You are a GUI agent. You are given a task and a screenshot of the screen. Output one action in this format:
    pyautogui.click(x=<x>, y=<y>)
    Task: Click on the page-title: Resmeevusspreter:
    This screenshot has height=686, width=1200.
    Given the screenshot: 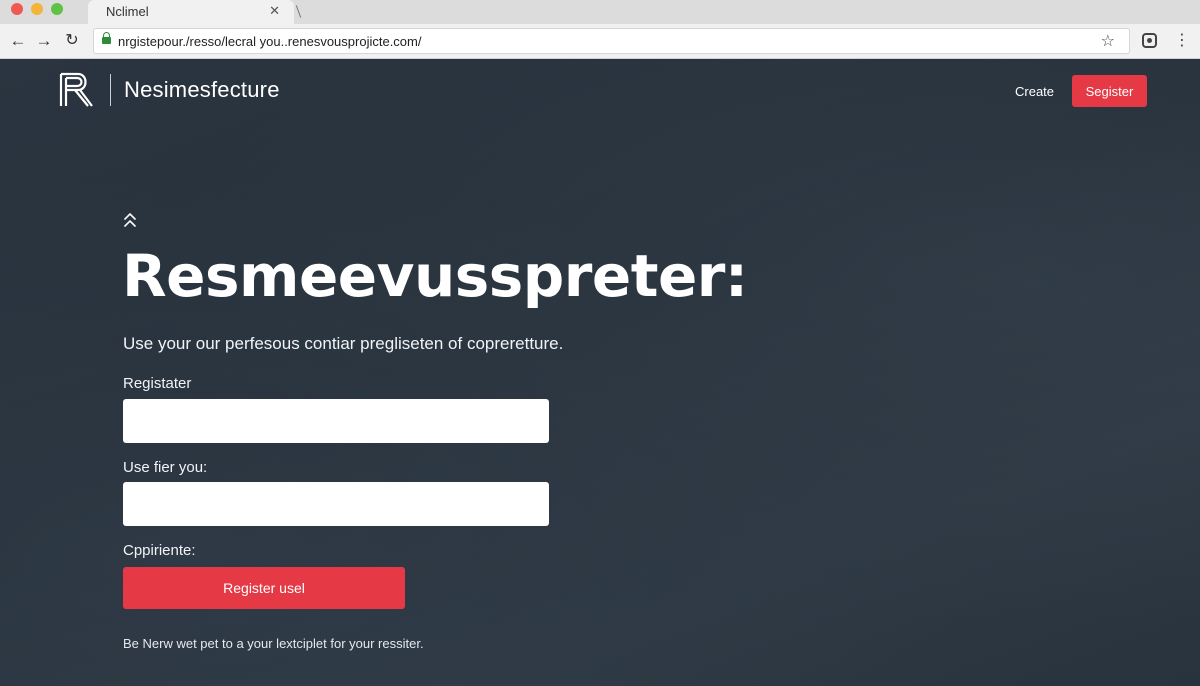 What is the action you would take?
    pyautogui.click(x=435, y=276)
    